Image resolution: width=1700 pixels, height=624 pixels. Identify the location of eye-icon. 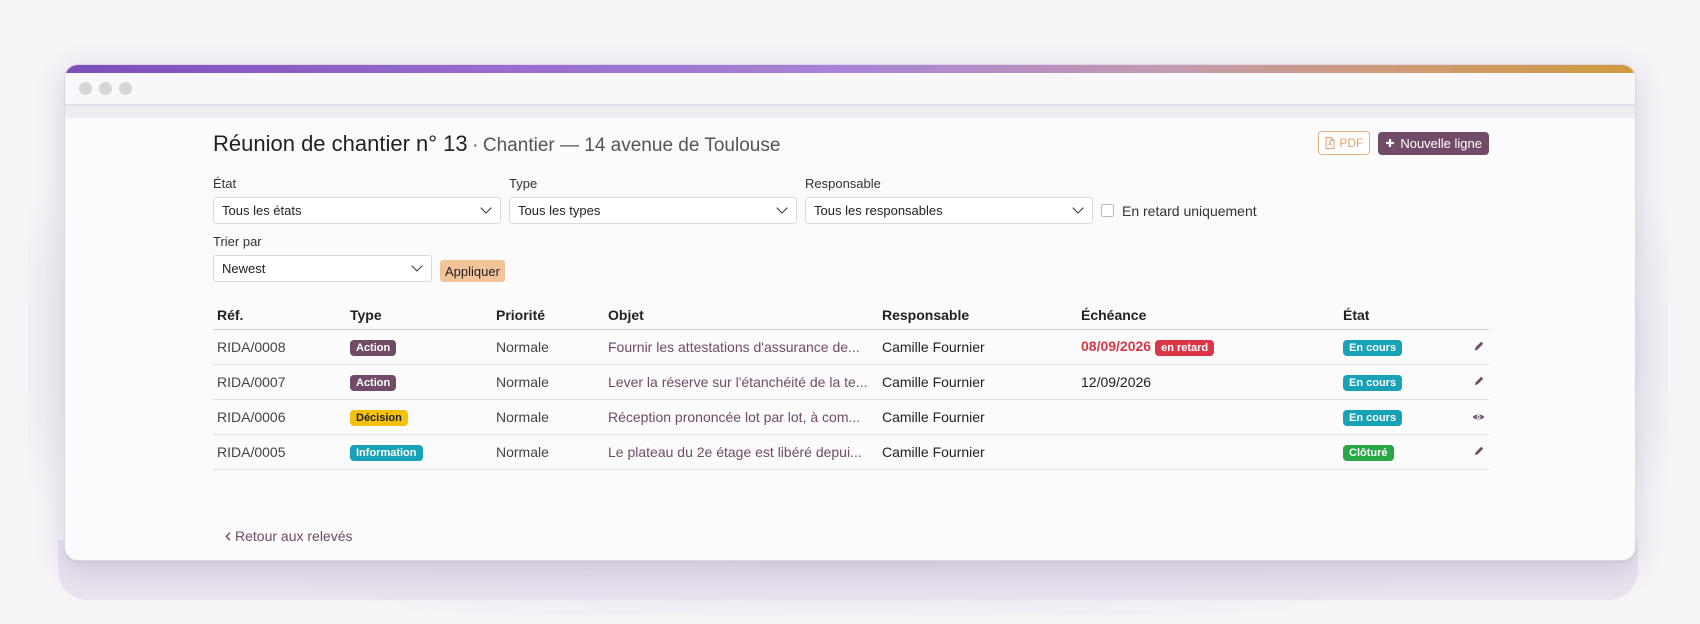
(1478, 417).